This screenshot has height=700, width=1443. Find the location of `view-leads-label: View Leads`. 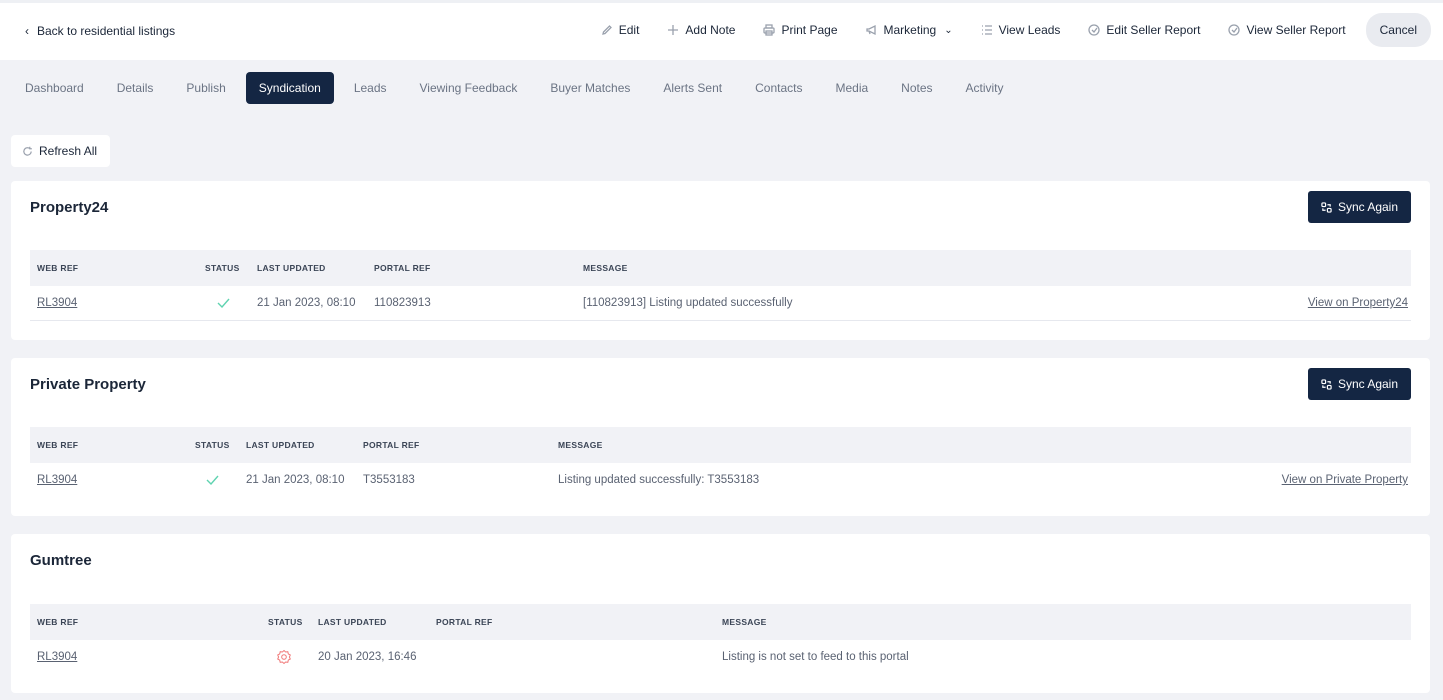

view-leads-label: View Leads is located at coordinates (1029, 30).